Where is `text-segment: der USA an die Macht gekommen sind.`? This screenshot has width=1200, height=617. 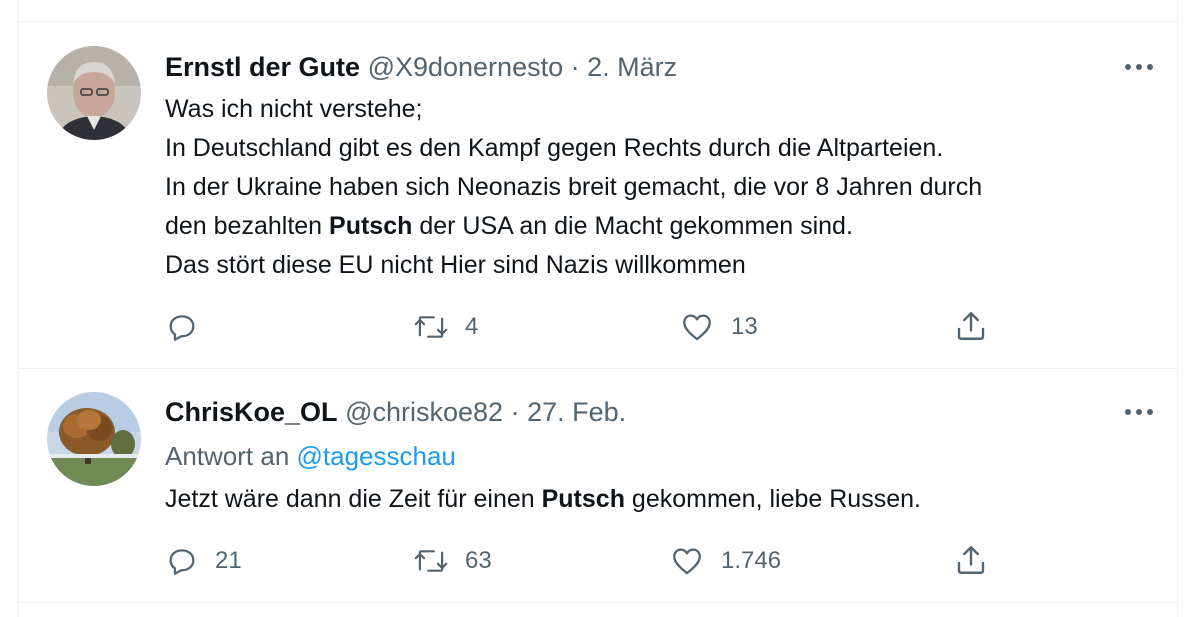
text-segment: der USA an die Macht gekommen sind. is located at coordinates (632, 226).